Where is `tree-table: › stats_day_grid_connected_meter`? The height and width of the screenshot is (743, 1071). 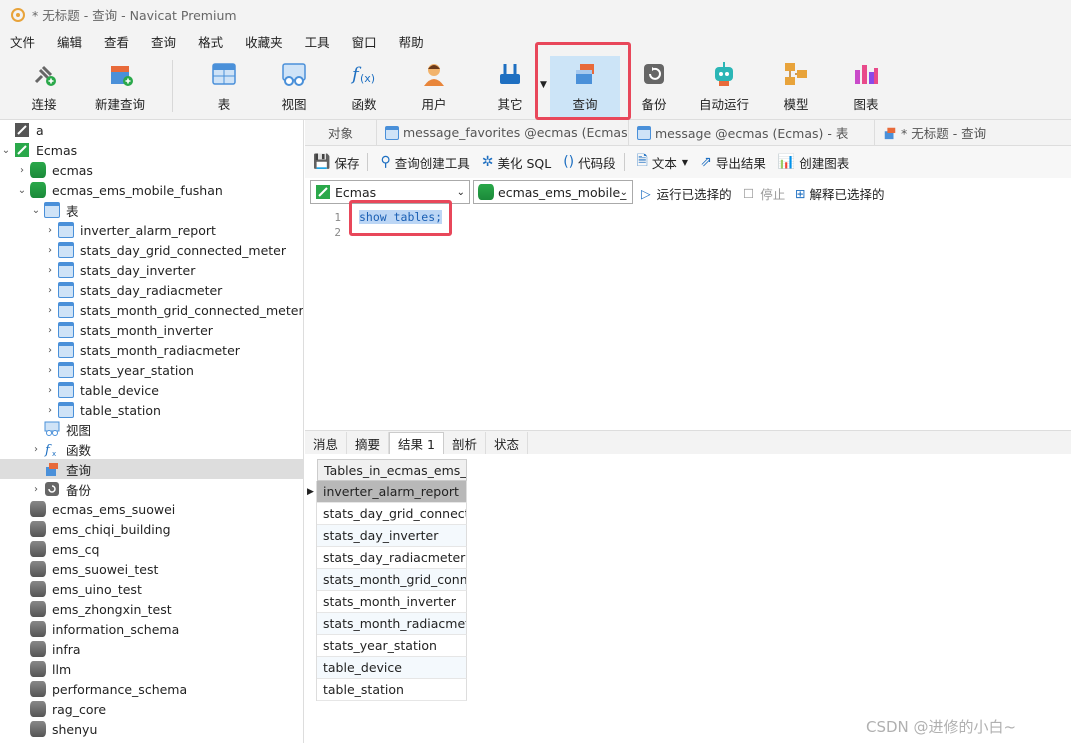
tree-table: › stats_day_grid_connected_meter is located at coordinates (151, 250).